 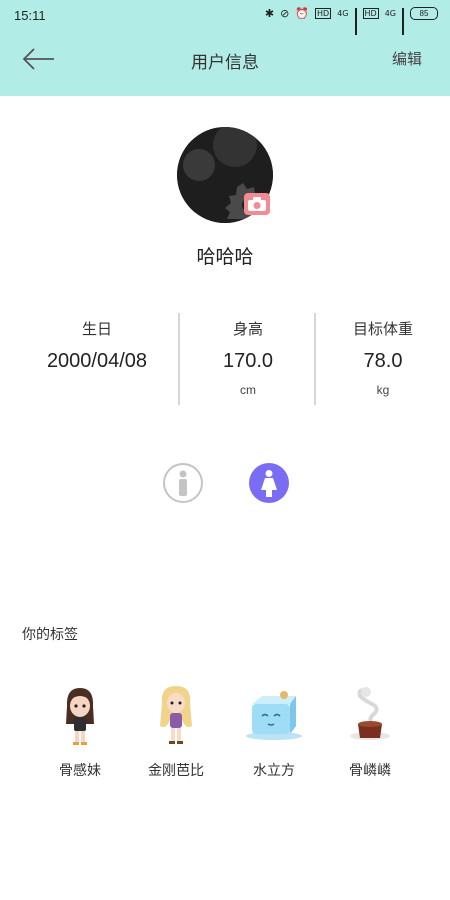 I want to click on bony-figure-icon, so click(x=370, y=713).